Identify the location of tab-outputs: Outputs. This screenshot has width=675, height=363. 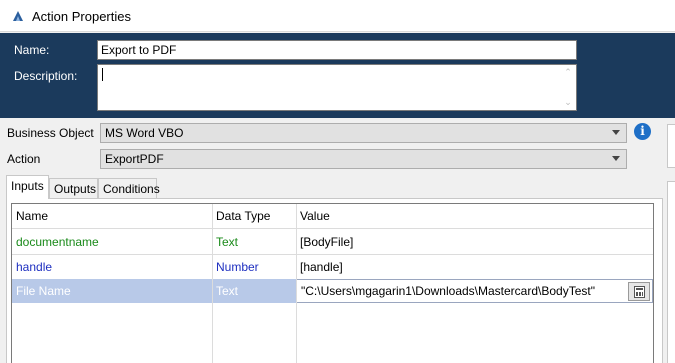
(73, 188).